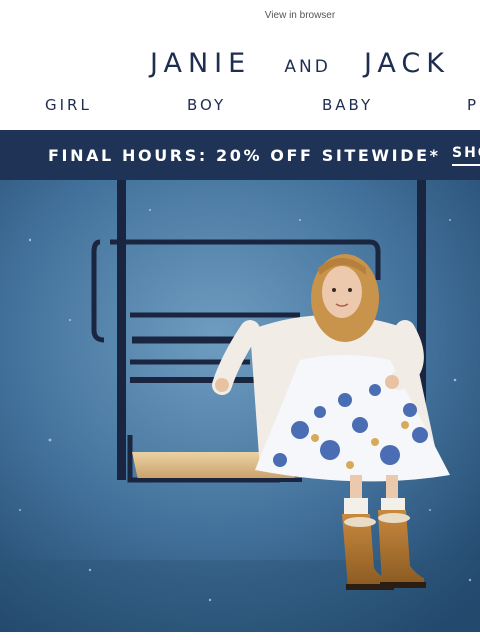  Describe the element at coordinates (201, 63) in the screenshot. I see `logo-word-janie: JANIE` at that location.